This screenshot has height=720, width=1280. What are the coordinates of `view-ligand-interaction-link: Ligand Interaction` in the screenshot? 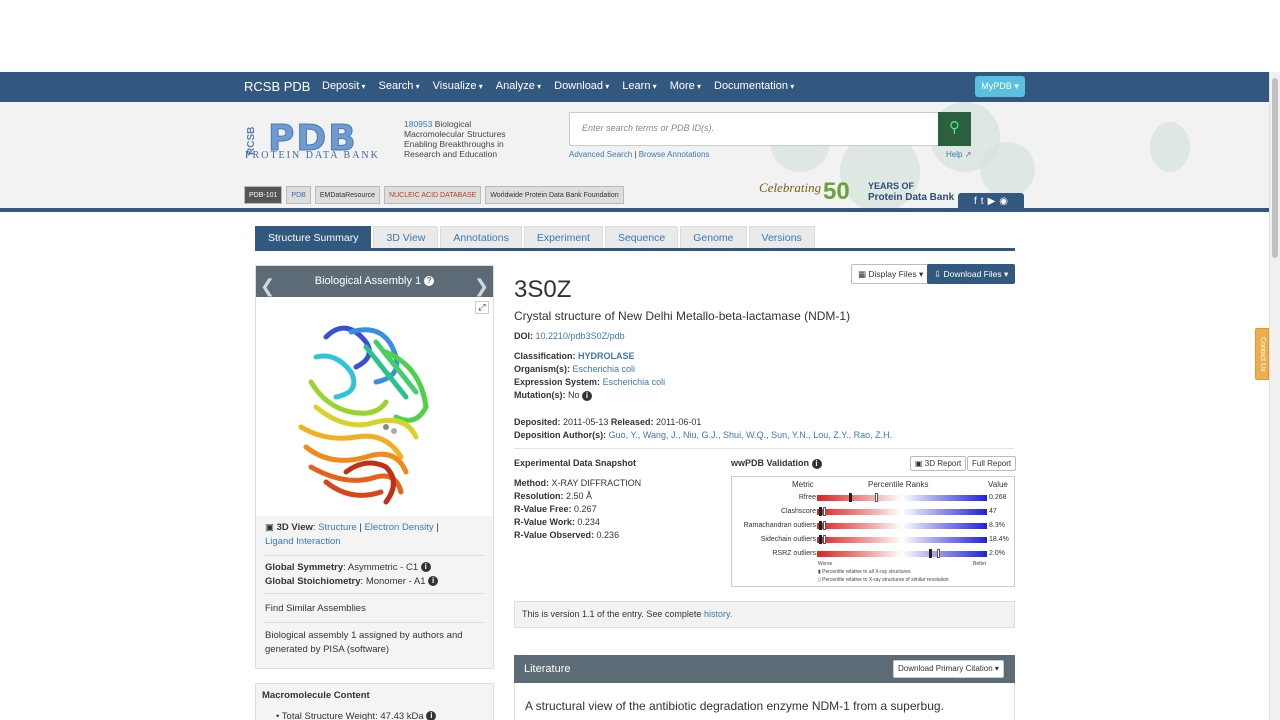 It's located at (303, 541).